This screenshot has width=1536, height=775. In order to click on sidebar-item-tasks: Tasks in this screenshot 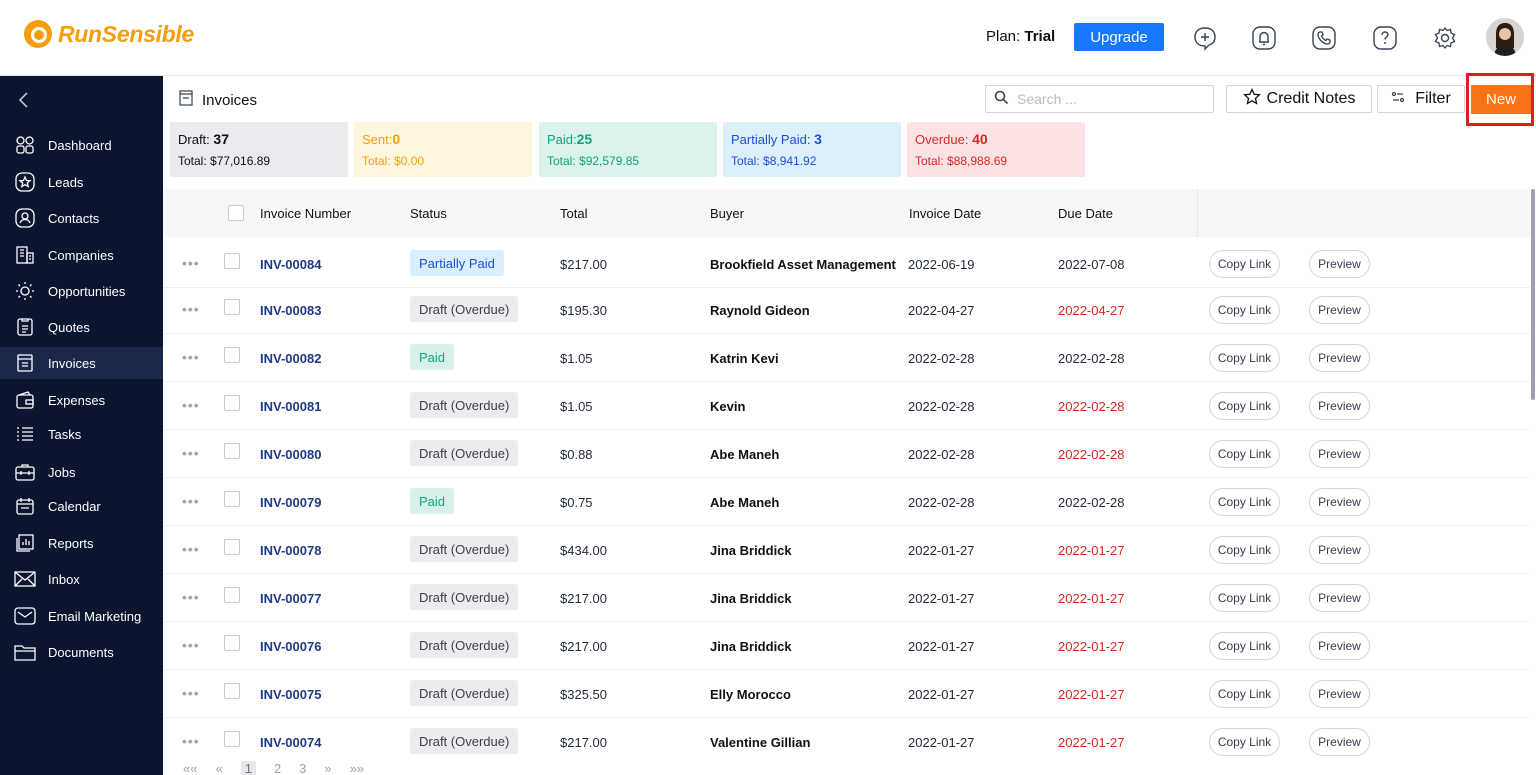, I will do `click(81, 434)`.